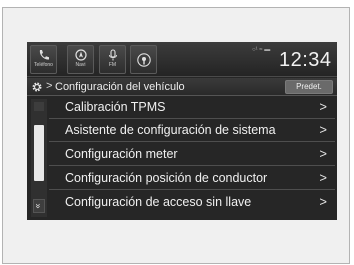  Describe the element at coordinates (115, 107) in the screenshot. I see `menu-item-label: Calibración TPMS` at that location.